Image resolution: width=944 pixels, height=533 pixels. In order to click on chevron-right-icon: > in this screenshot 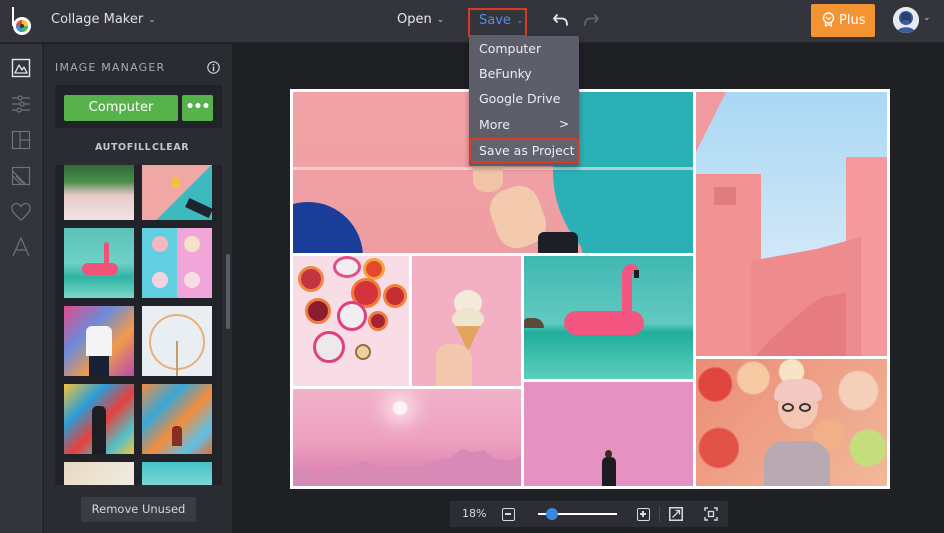, I will do `click(563, 124)`.